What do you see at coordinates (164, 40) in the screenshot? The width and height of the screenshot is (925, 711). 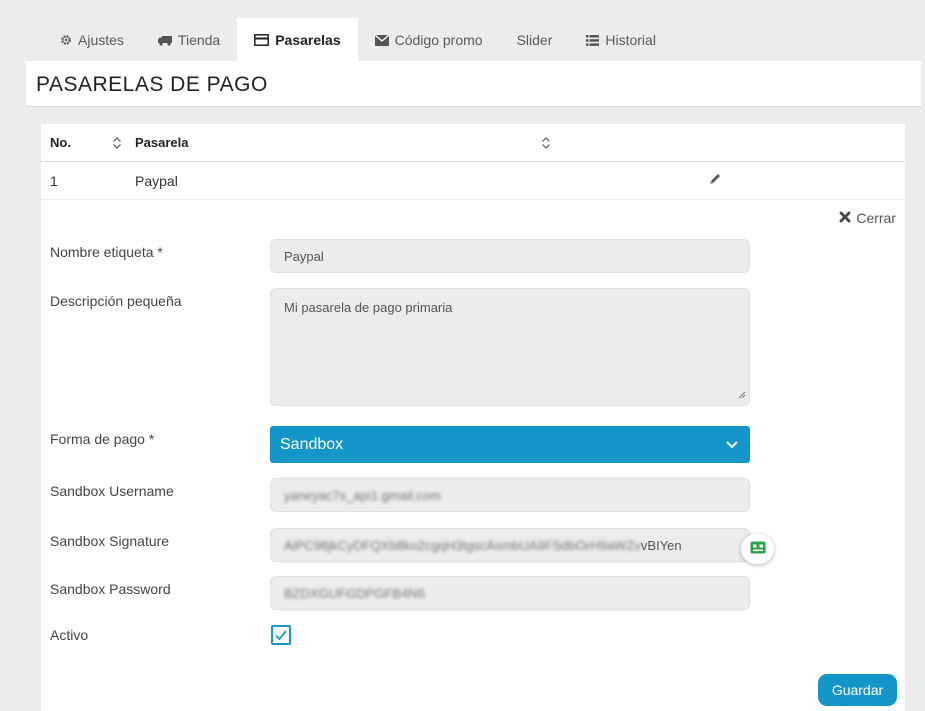 I see `truck-icon` at bounding box center [164, 40].